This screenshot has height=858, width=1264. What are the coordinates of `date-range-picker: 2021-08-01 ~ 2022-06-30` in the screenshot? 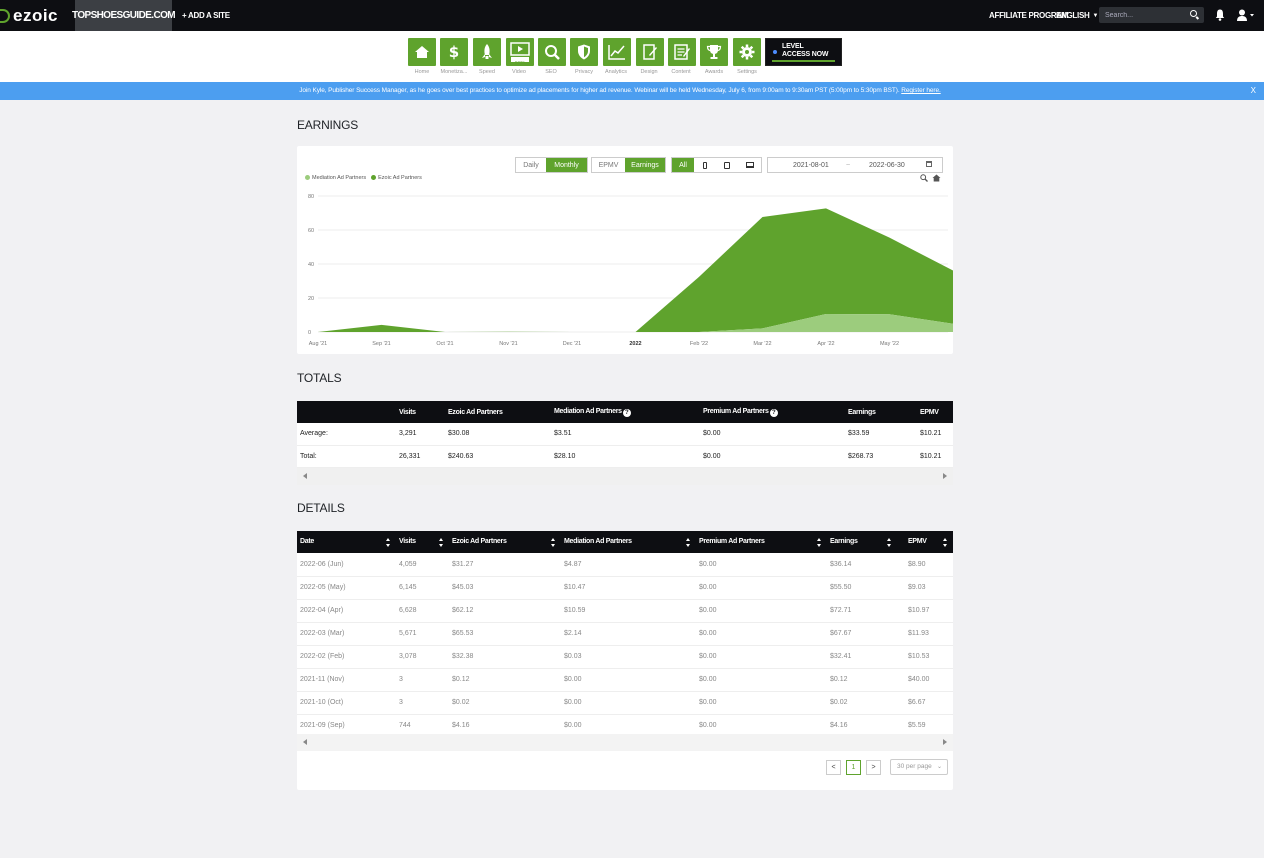 It's located at (855, 165).